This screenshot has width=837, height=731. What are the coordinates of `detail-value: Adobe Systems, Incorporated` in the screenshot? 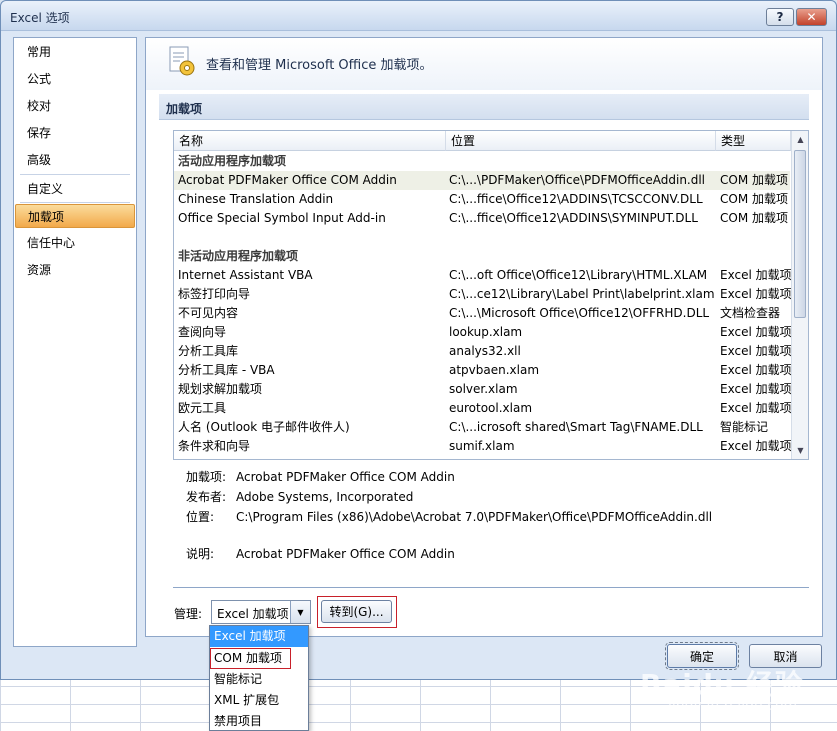 It's located at (325, 497).